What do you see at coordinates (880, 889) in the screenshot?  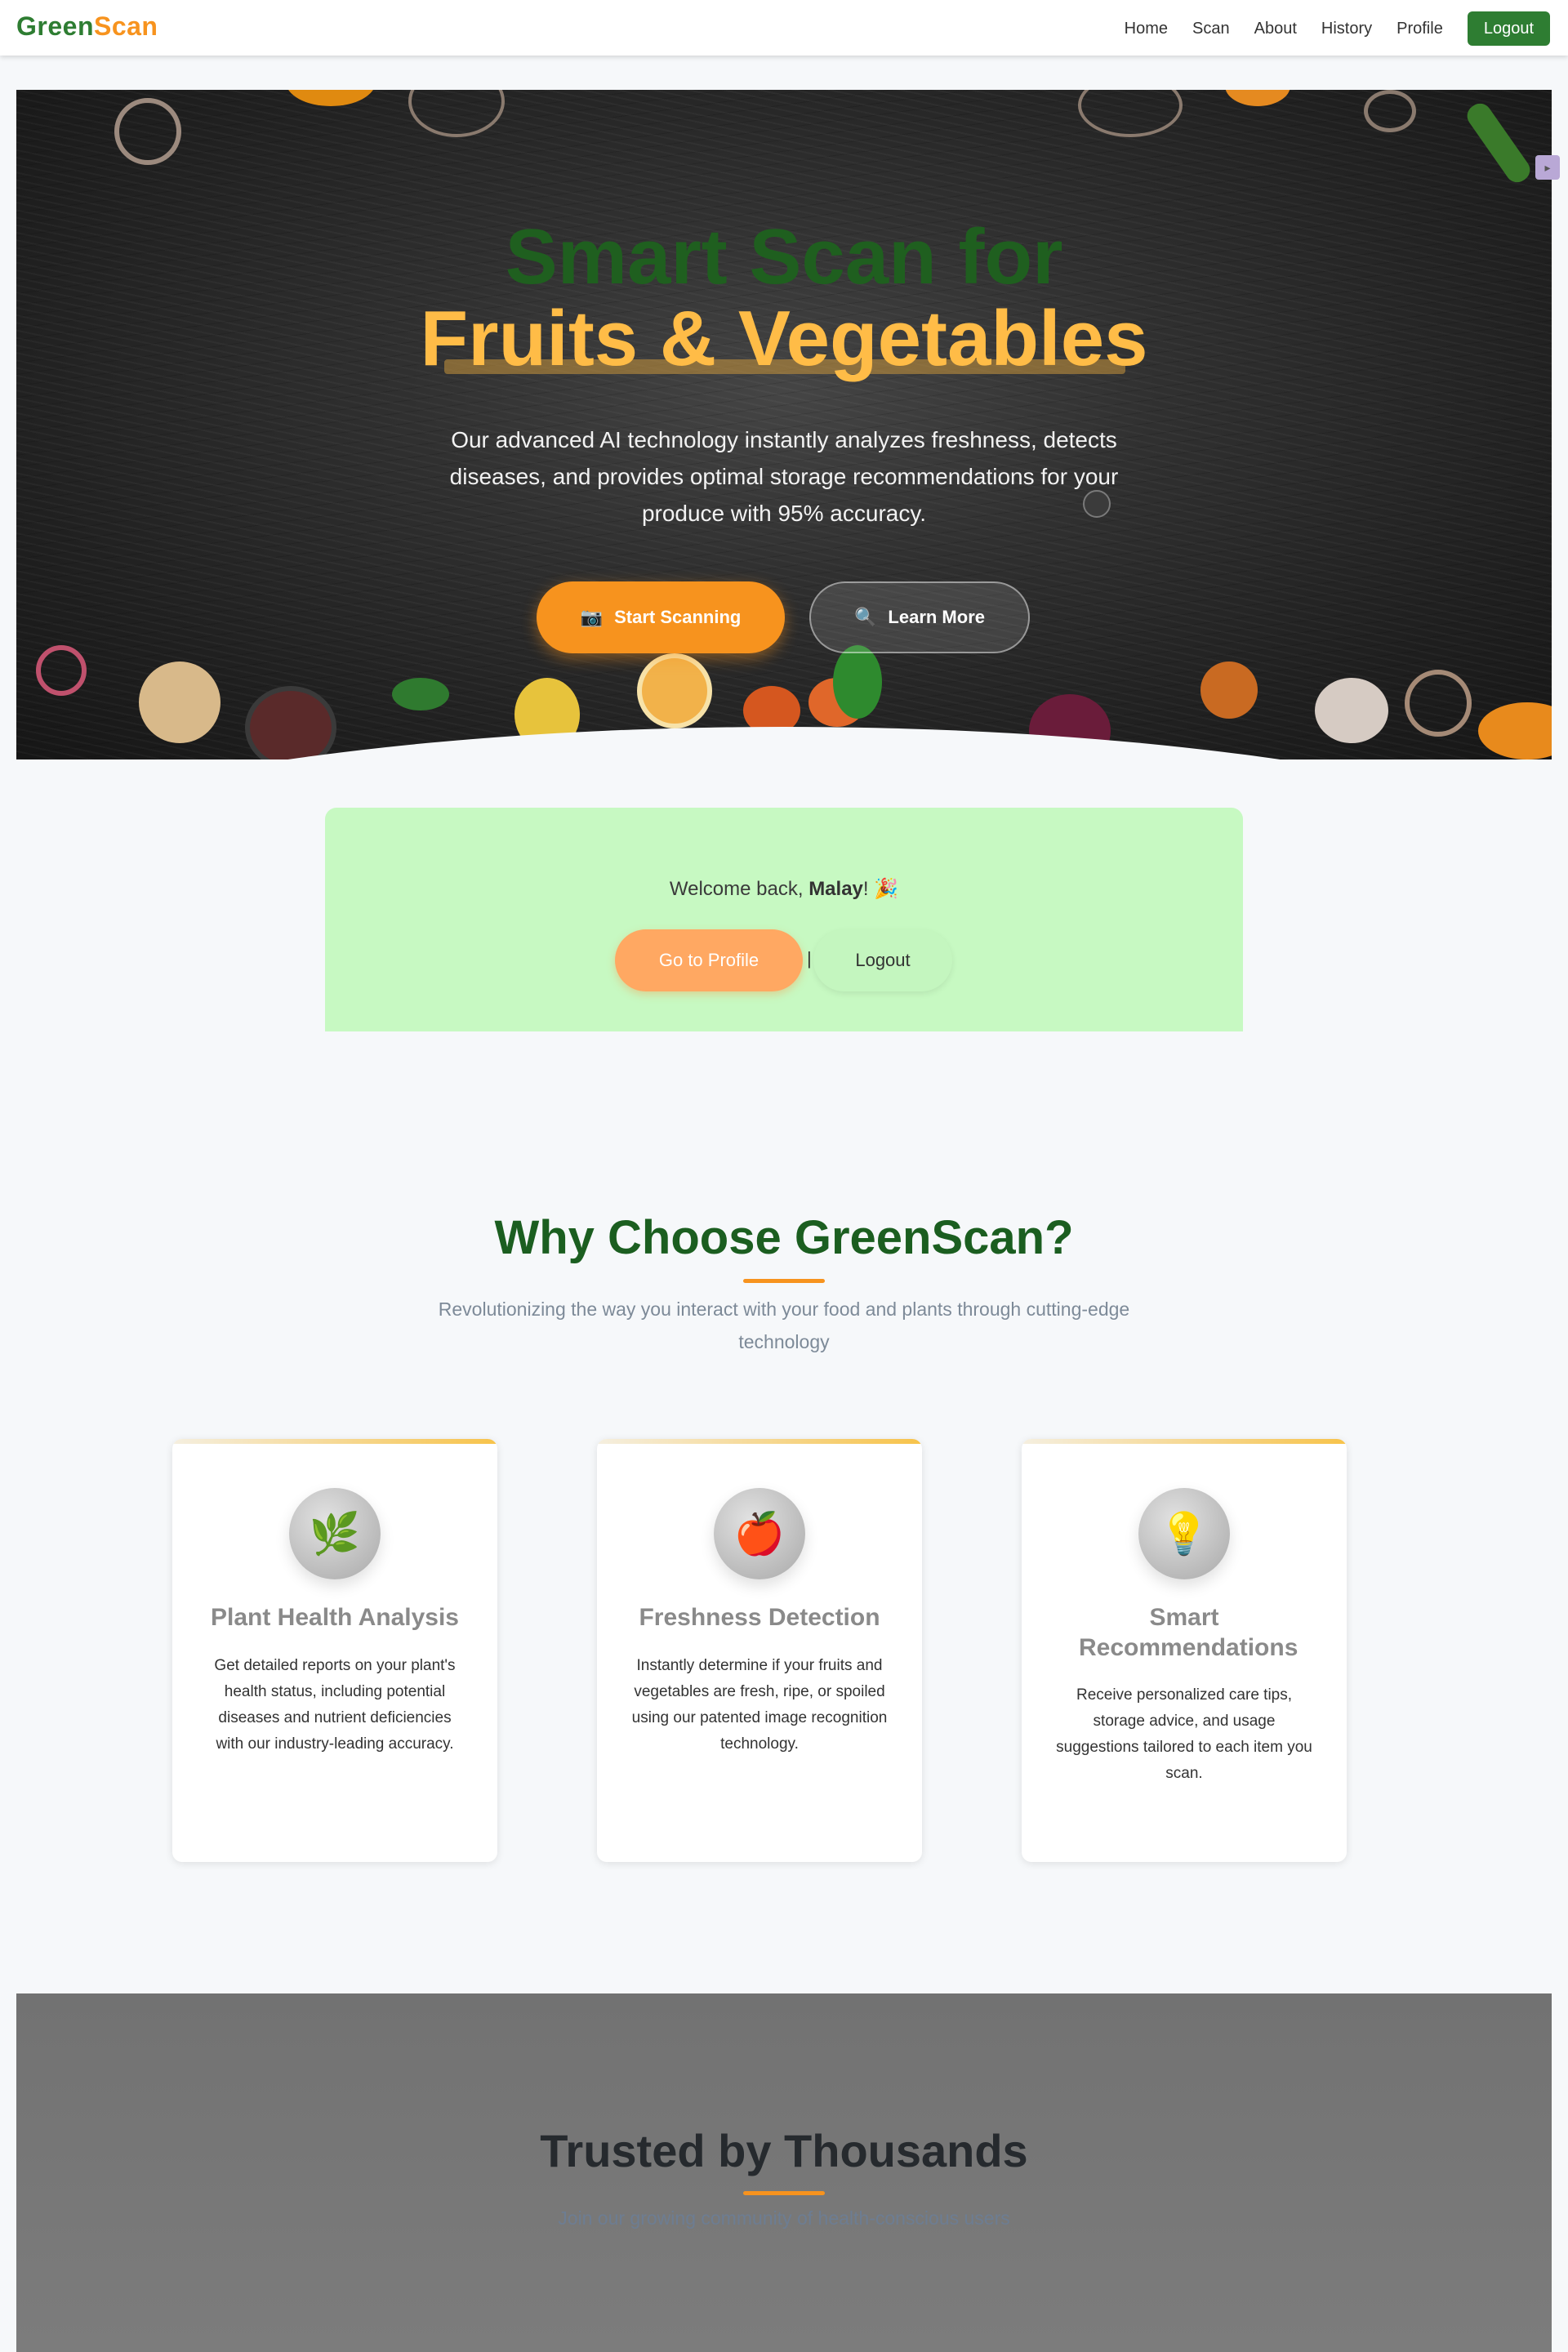 I see `welcome-suffix: ! 🎉` at bounding box center [880, 889].